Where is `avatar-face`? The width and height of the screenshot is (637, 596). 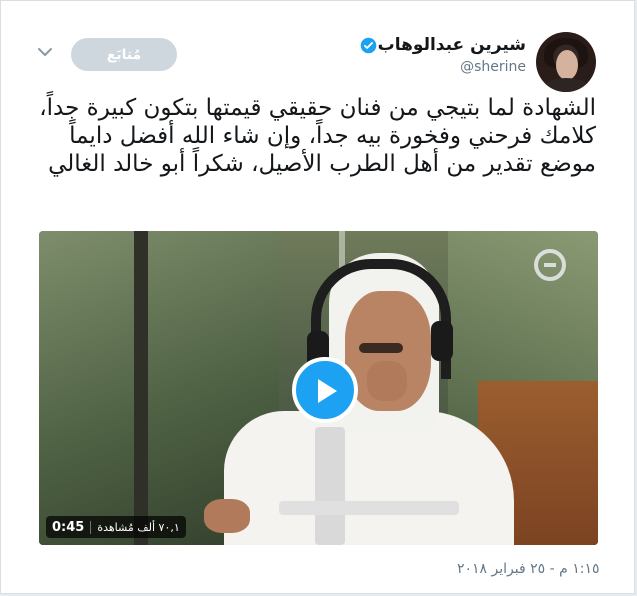
avatar-face is located at coordinates (567, 65).